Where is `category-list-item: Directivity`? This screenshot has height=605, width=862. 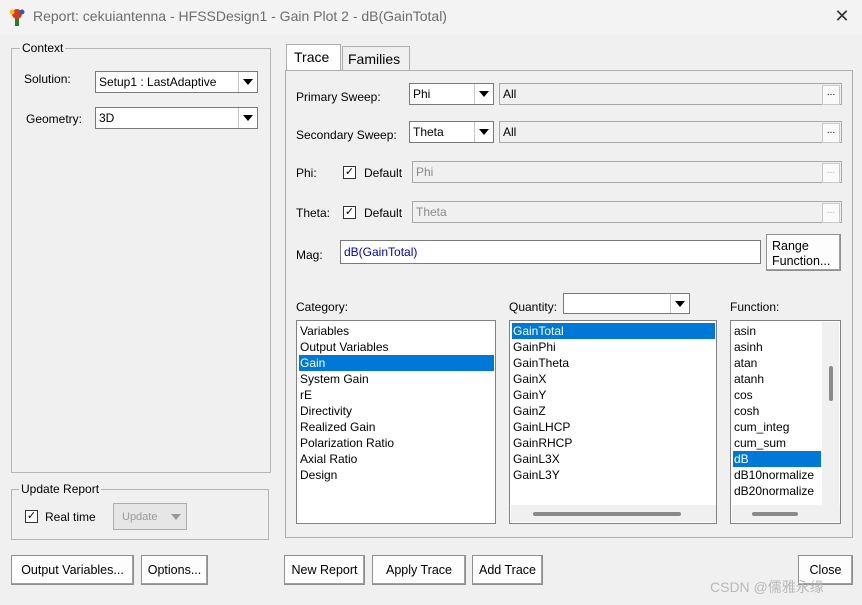 category-list-item: Directivity is located at coordinates (396, 411).